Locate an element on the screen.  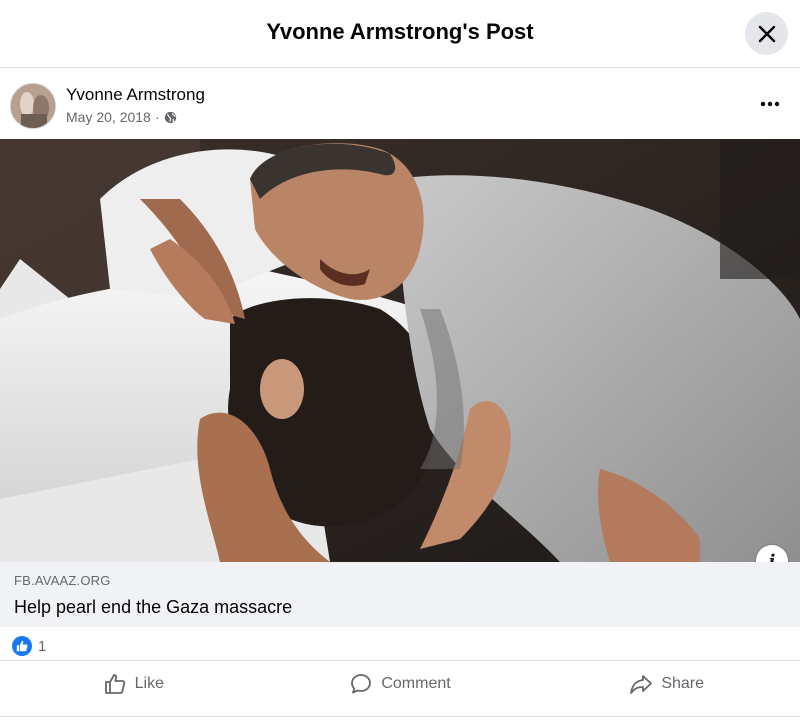
link-domain: FB.AVAAZ.ORG is located at coordinates (62, 580).